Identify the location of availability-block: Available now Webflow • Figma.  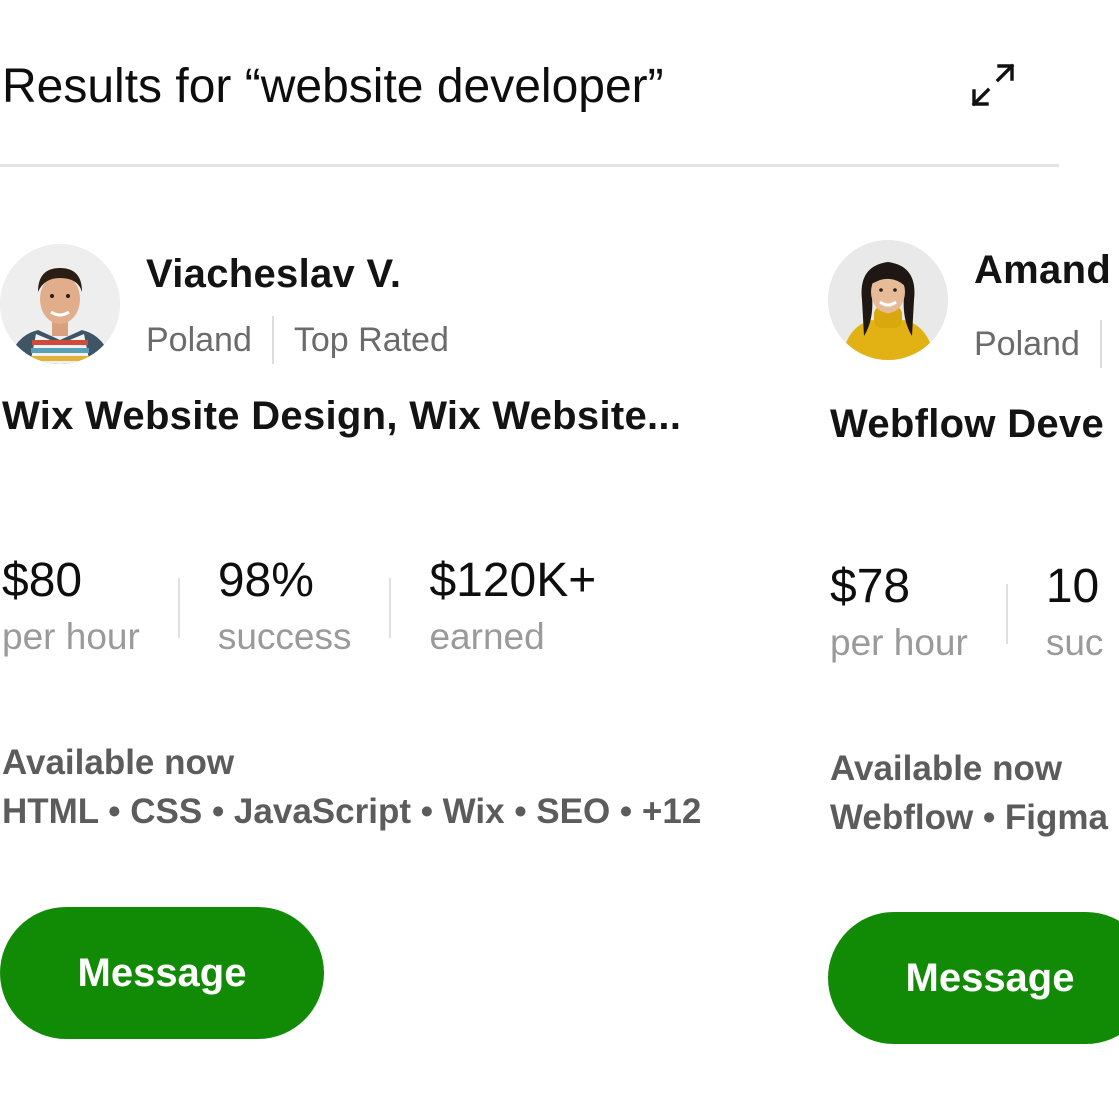
(969, 794).